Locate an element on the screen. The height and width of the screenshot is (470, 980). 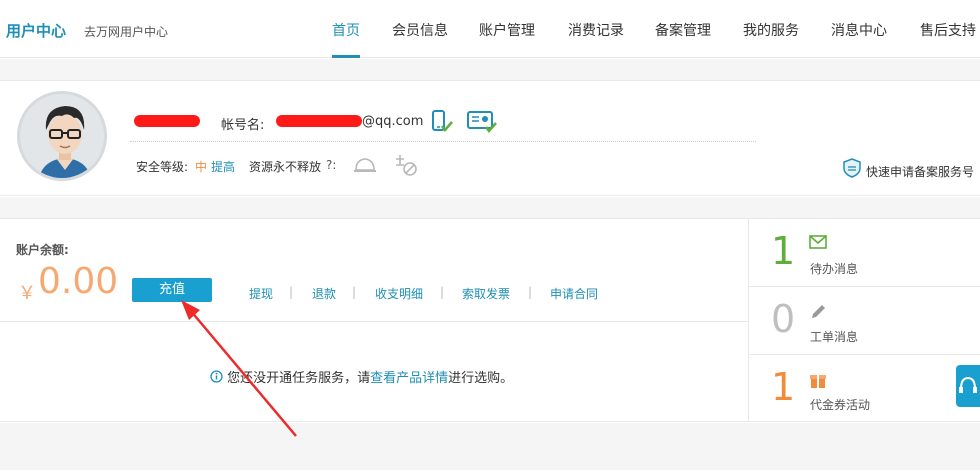
annotation-arrow-icon is located at coordinates (239, 368).